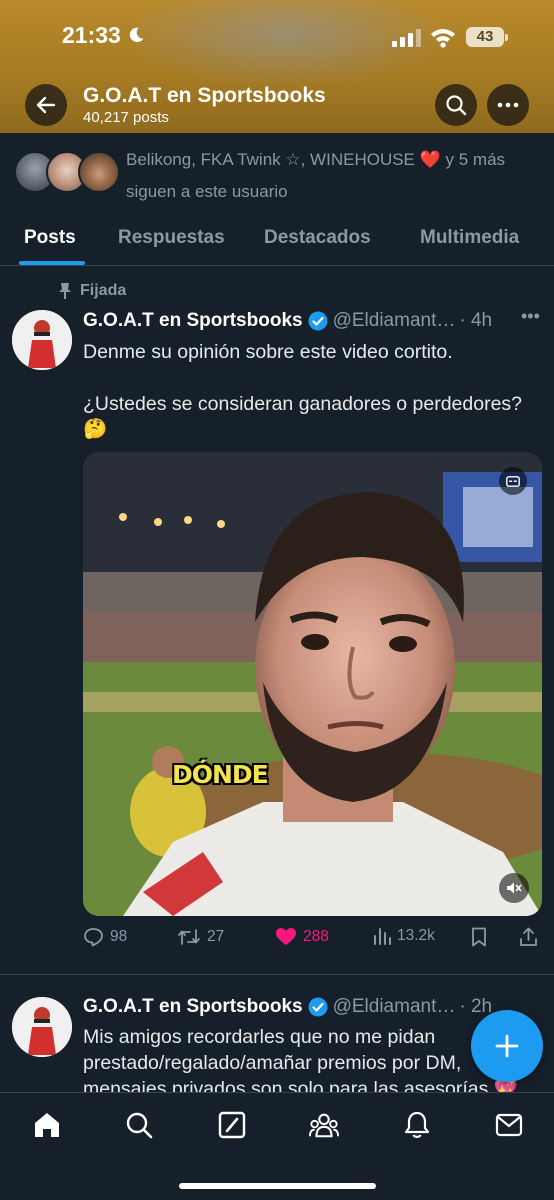 The width and height of the screenshot is (554, 1200). Describe the element at coordinates (67, 173) in the screenshot. I see `follower-avatars` at that location.